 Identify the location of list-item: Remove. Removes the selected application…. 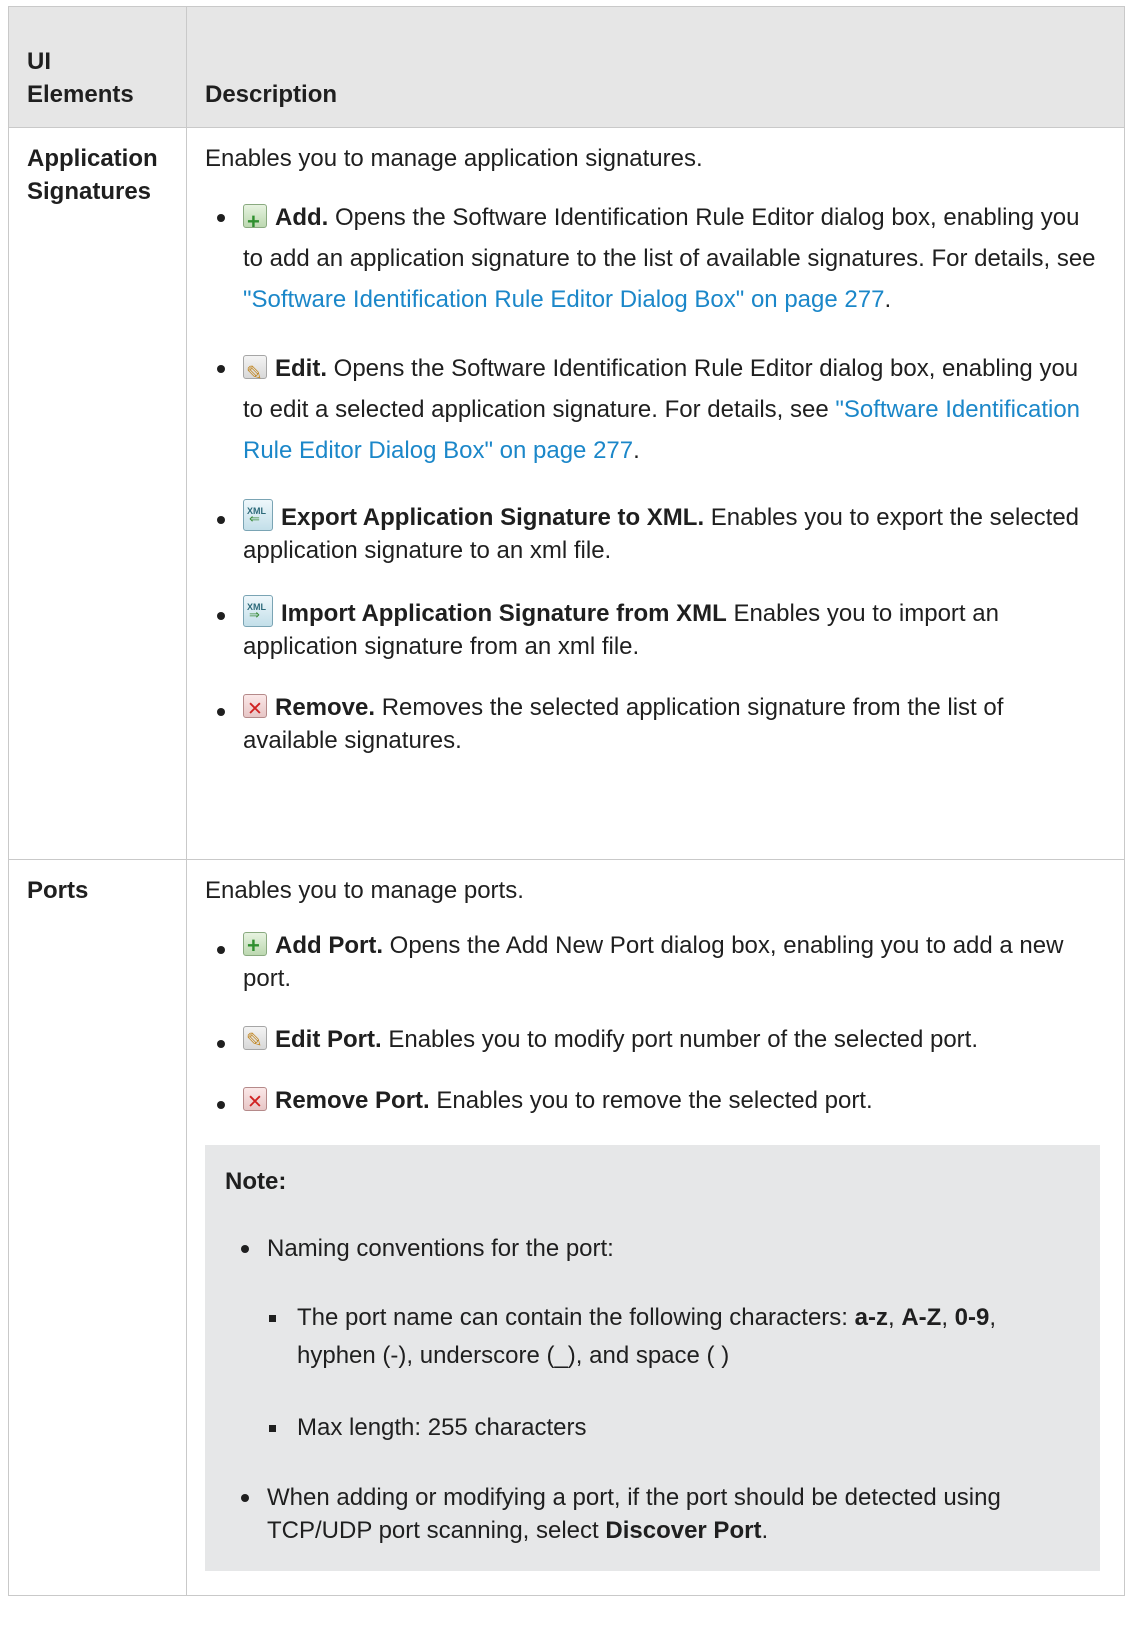
(652, 724).